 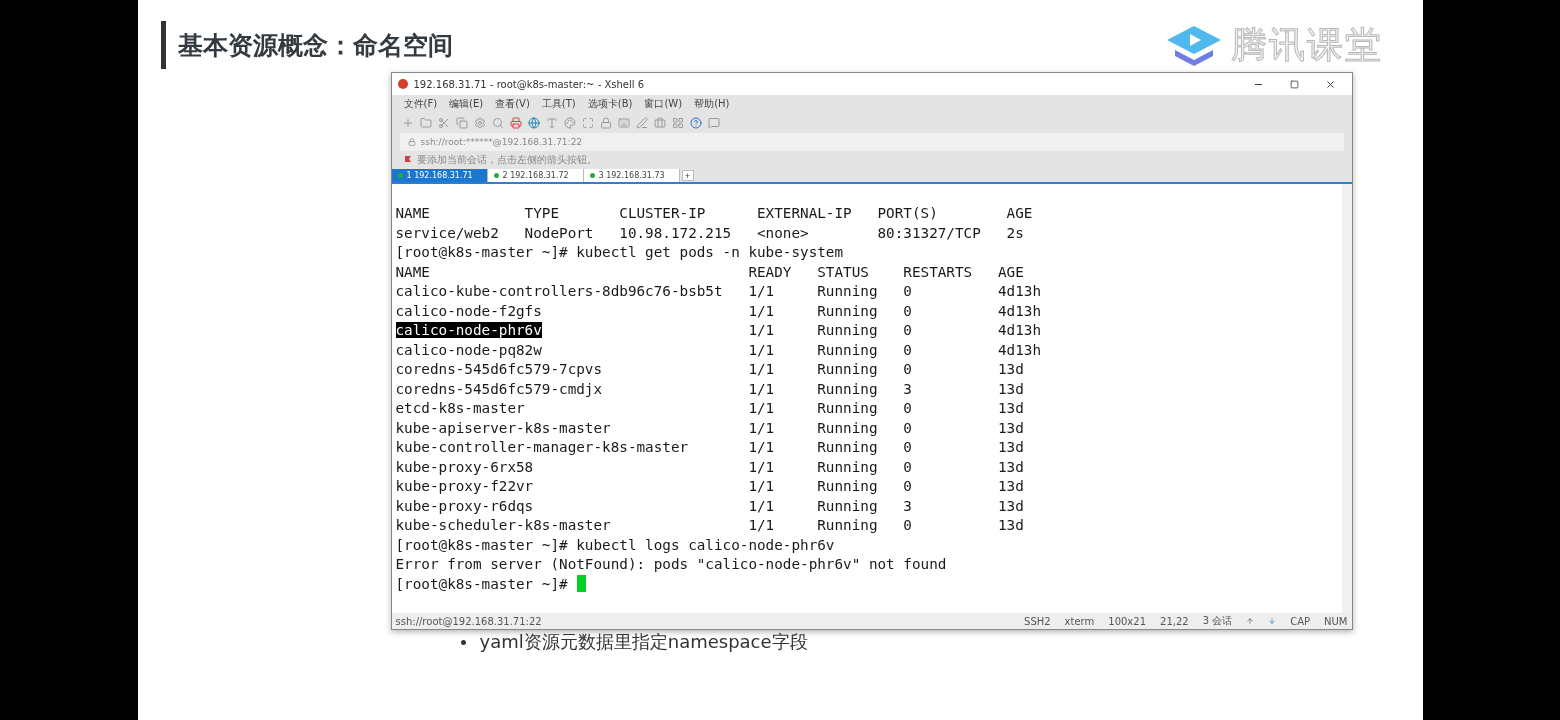 I want to click on menu-item: 帮助(H), so click(x=712, y=103).